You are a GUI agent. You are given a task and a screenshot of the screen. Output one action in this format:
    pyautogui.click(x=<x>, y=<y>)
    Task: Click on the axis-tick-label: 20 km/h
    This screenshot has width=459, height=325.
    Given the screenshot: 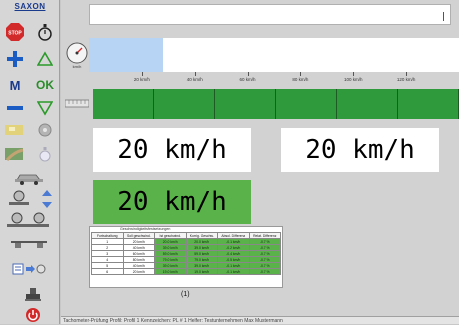 What is the action you would take?
    pyautogui.click(x=141, y=79)
    